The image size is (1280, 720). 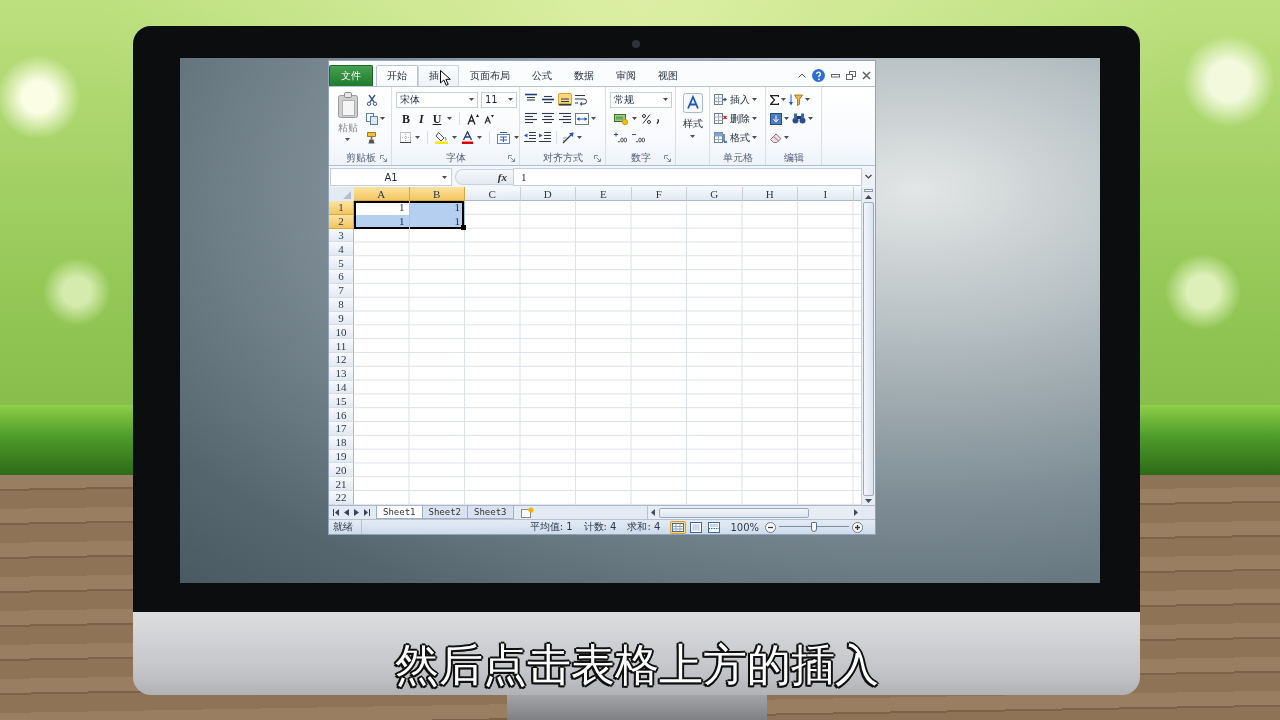 What do you see at coordinates (770, 527) in the screenshot?
I see `zoom-out-icon` at bounding box center [770, 527].